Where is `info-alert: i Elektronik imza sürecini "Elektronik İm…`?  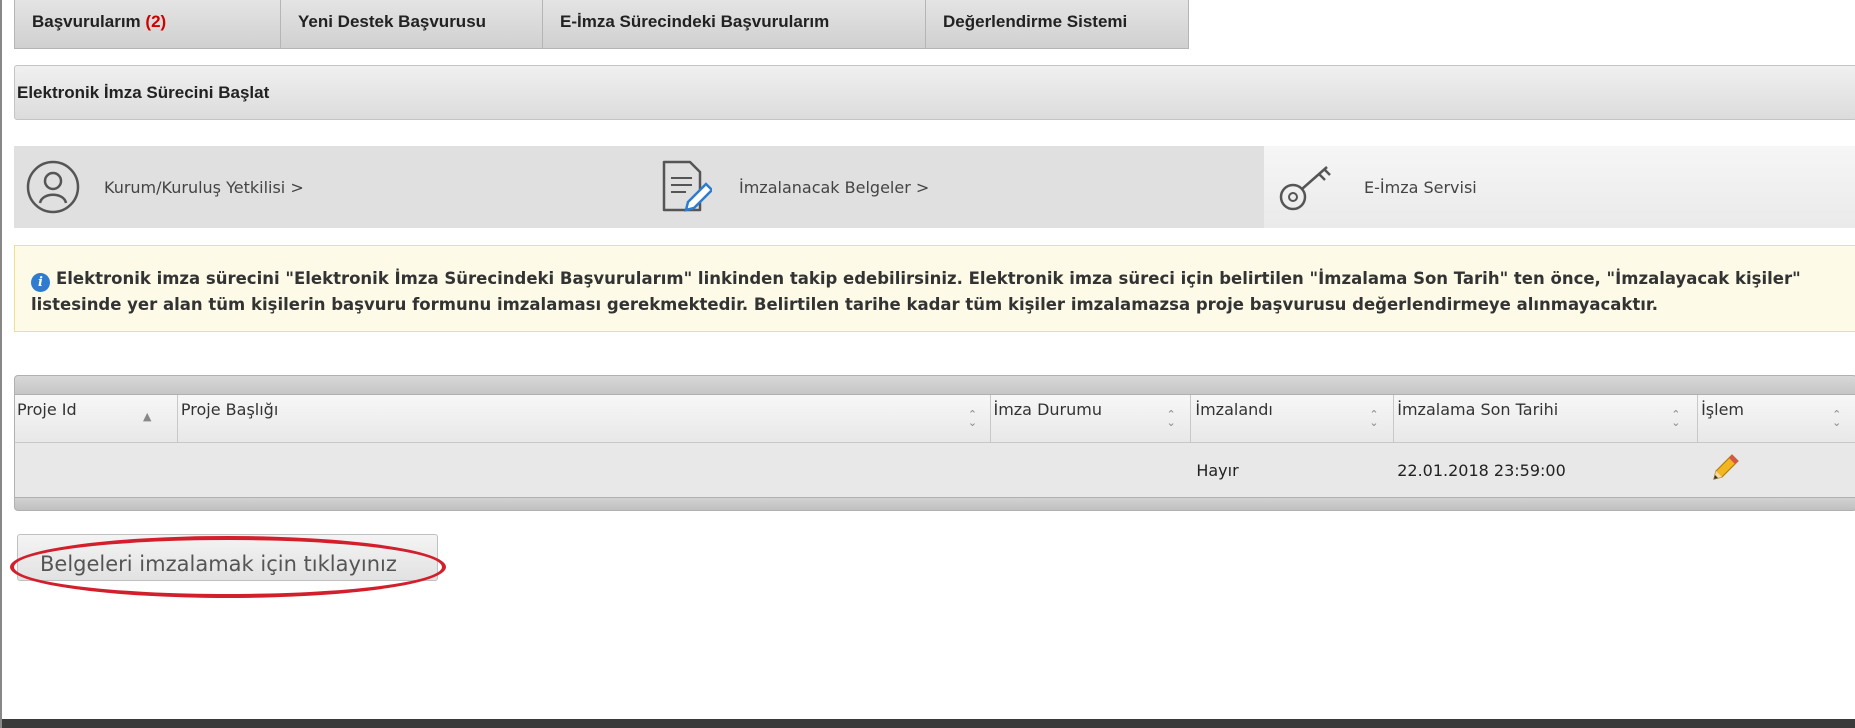
info-alert: i Elektronik imza sürecini "Elektronik İm… is located at coordinates (934, 288).